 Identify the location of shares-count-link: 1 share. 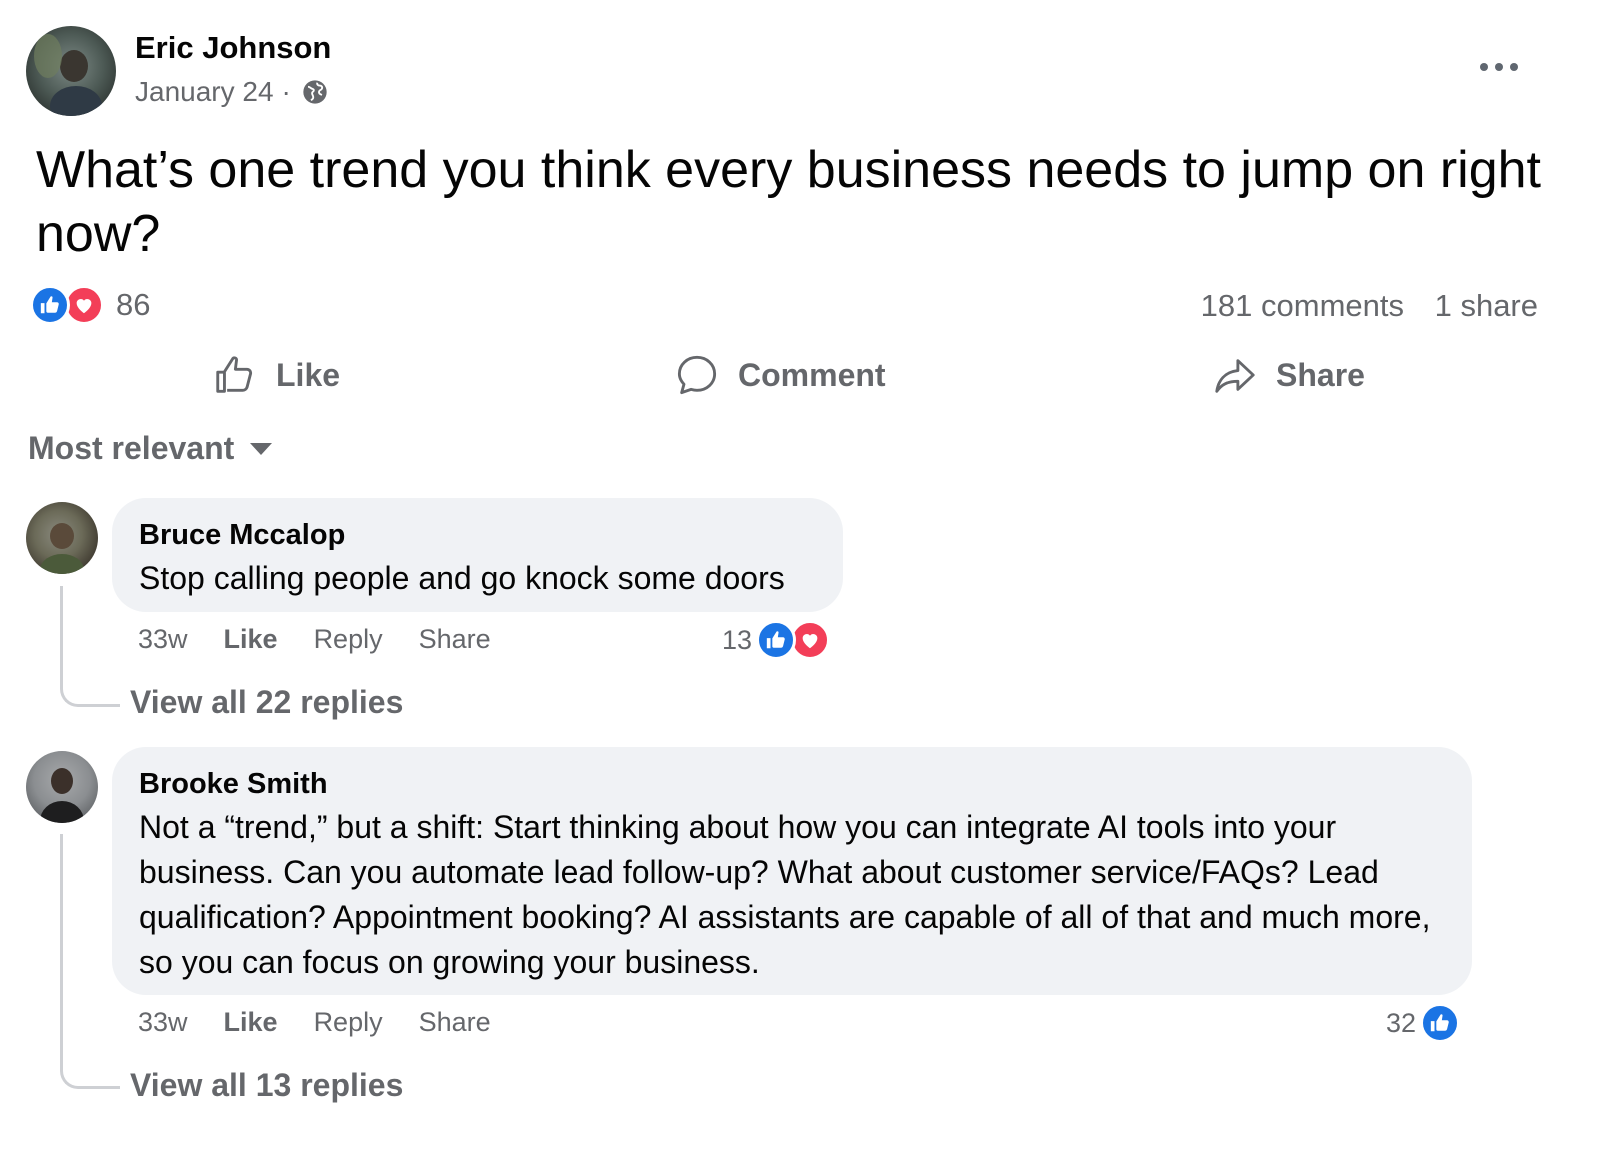
(1486, 306).